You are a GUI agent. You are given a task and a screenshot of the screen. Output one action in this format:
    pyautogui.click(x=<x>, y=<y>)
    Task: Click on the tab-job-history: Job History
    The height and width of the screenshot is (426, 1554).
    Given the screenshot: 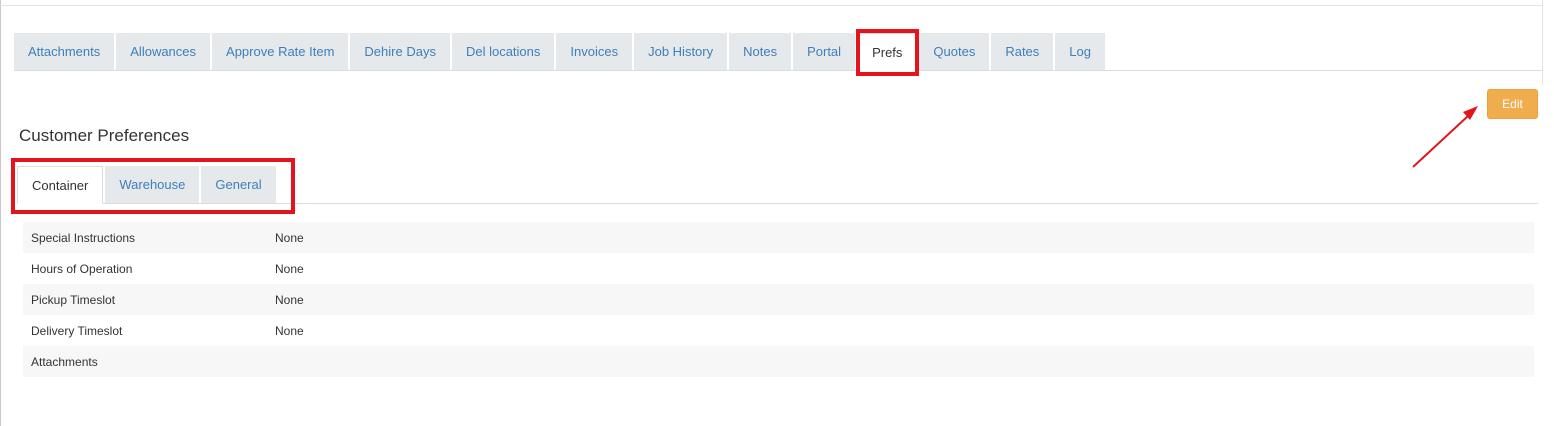 What is the action you would take?
    pyautogui.click(x=681, y=51)
    